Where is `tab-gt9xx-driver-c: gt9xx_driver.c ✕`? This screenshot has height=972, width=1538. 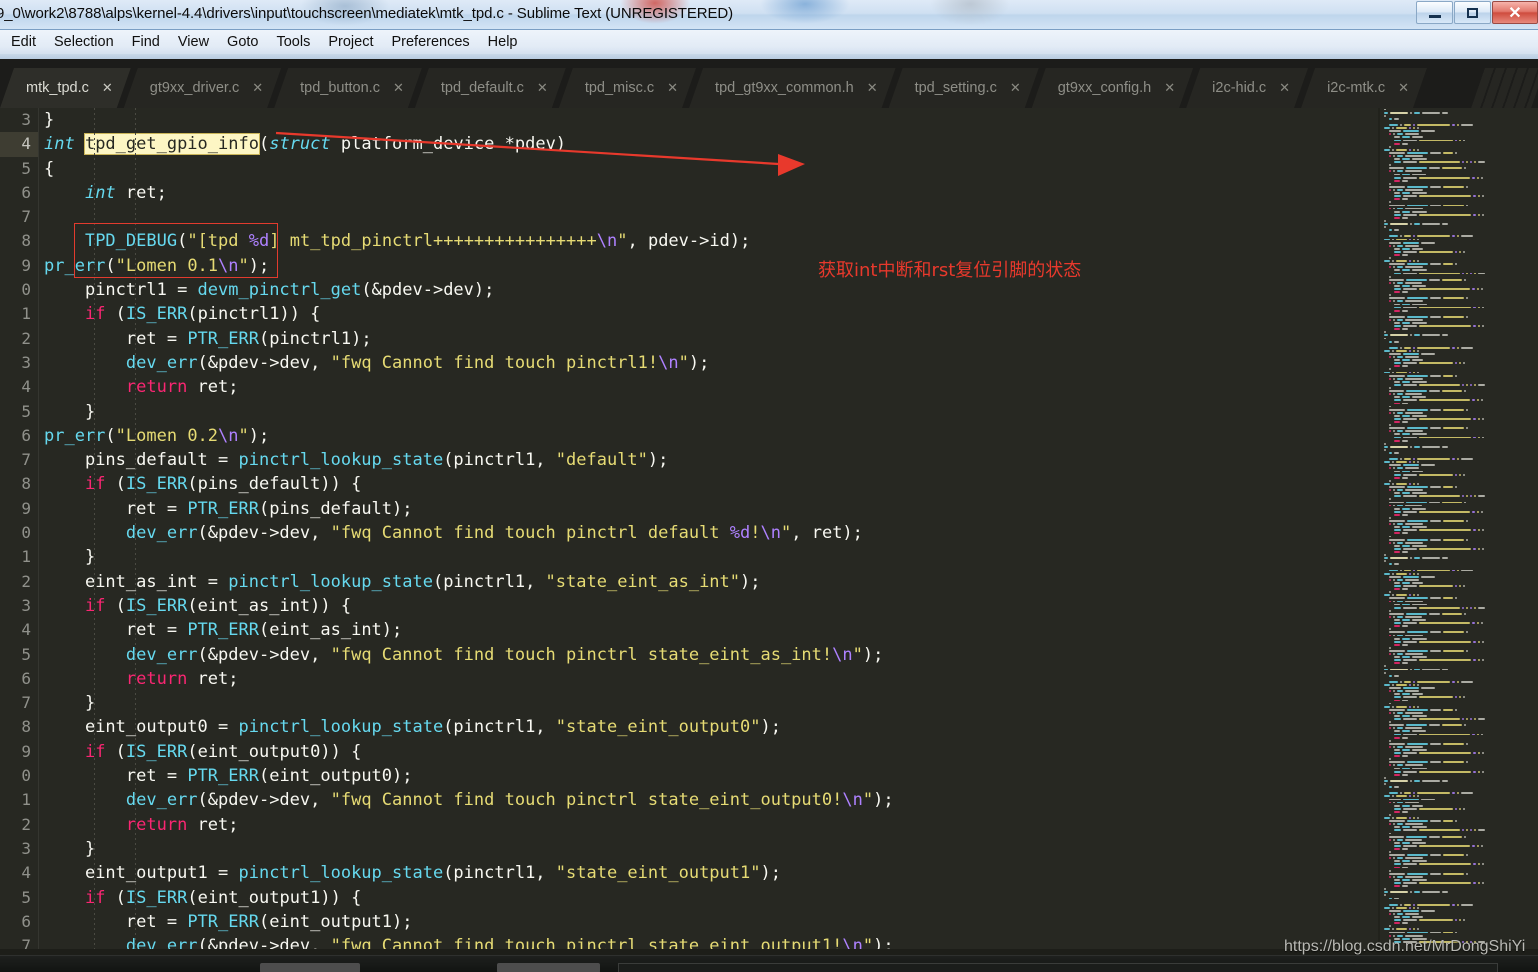 tab-gt9xx-driver-c: gt9xx_driver.c ✕ is located at coordinates (202, 88).